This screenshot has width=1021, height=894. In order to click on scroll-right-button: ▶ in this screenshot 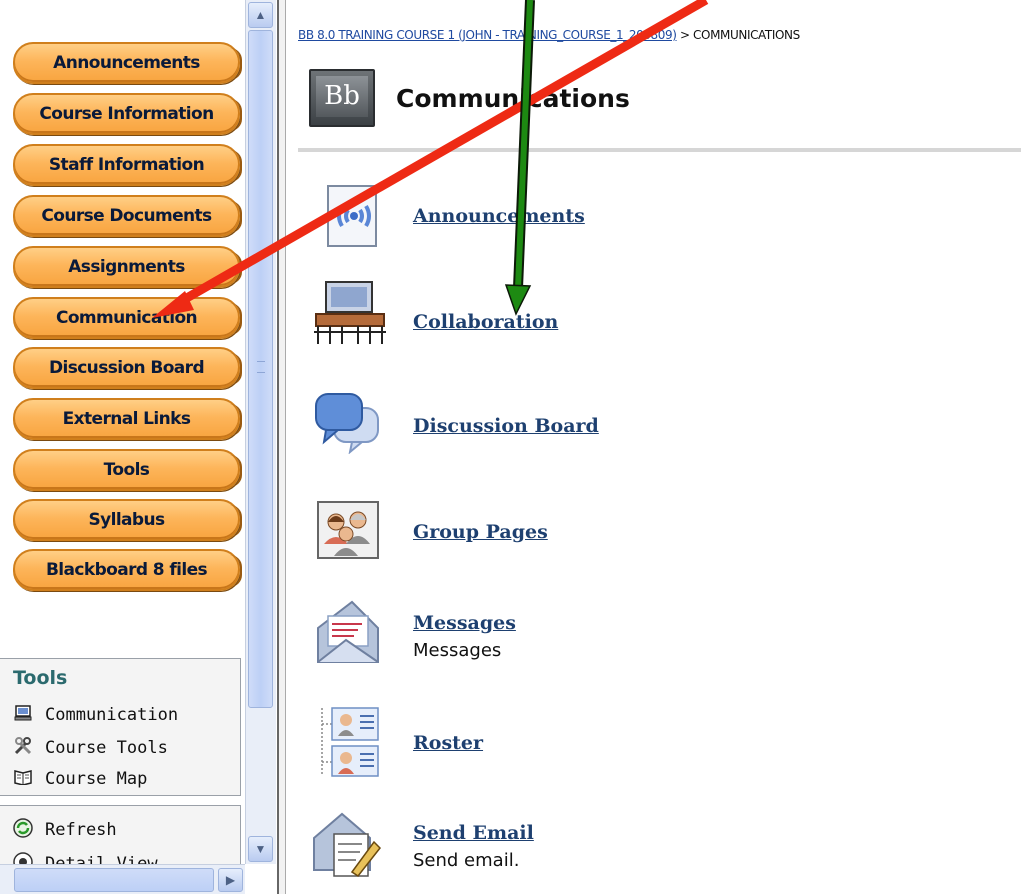, I will do `click(230, 880)`.